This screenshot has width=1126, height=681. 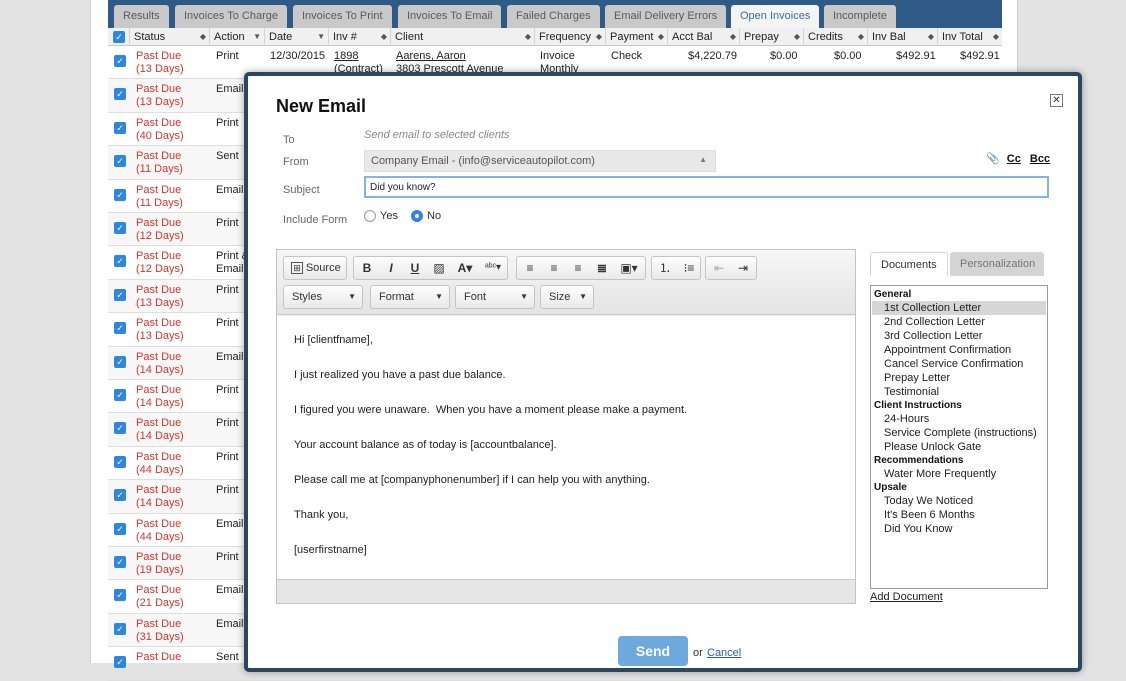 What do you see at coordinates (567, 297) in the screenshot?
I see `size-dropdown: Size ▼` at bounding box center [567, 297].